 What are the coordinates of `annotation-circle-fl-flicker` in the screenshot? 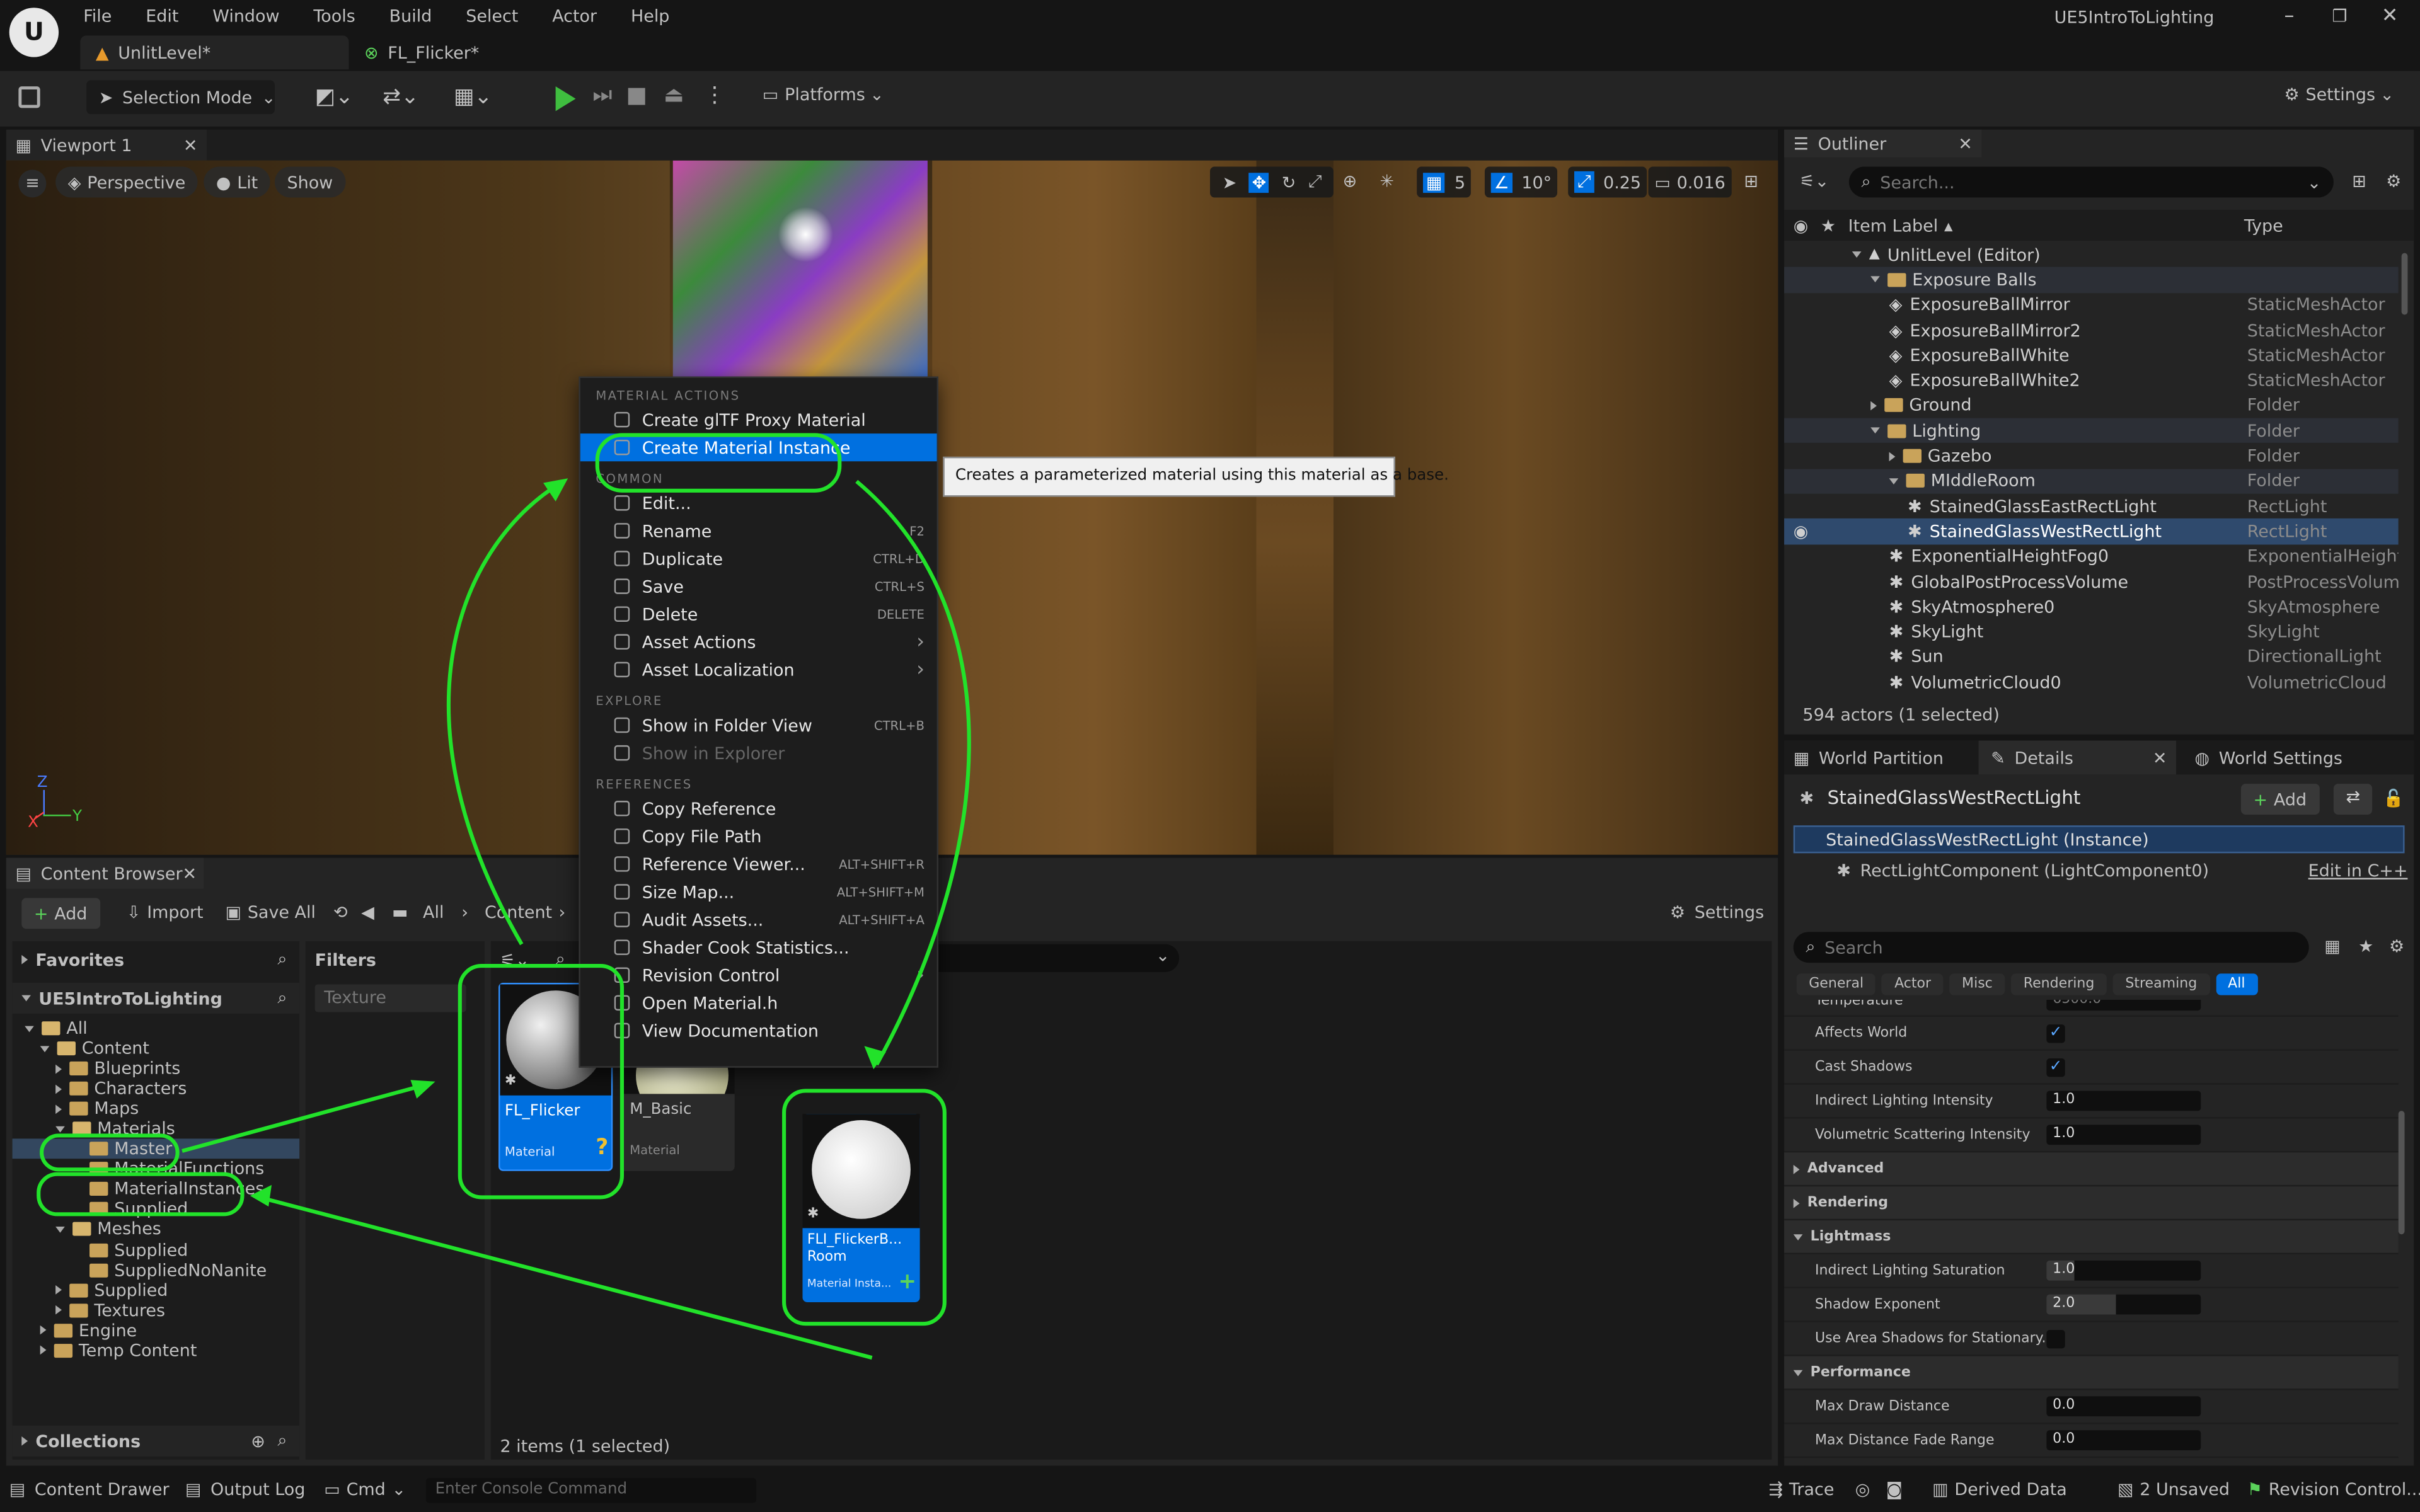 It's located at (541, 1082).